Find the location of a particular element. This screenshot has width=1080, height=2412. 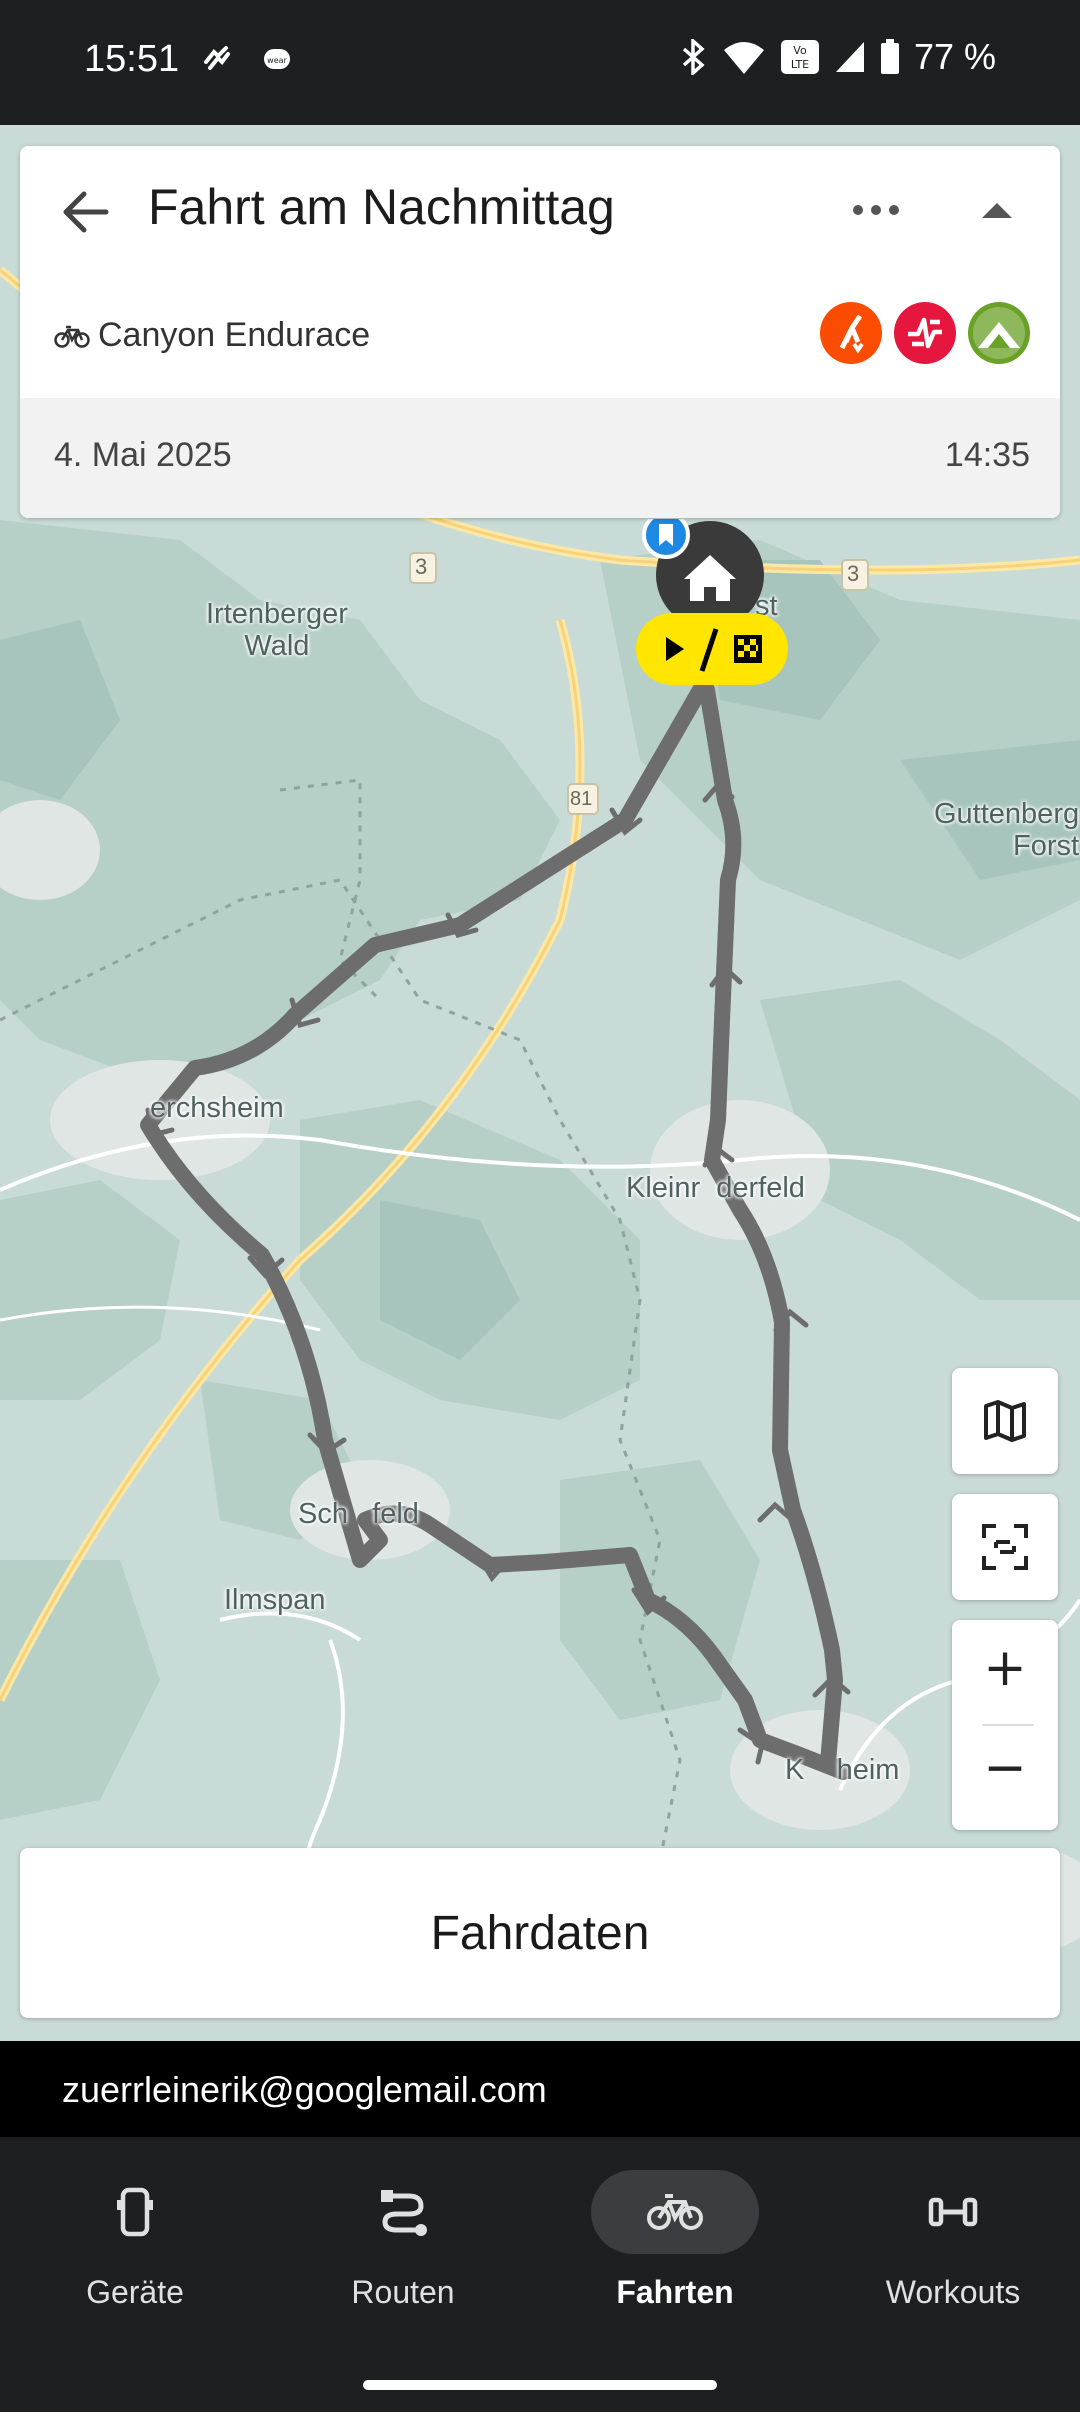

svg-text: wear is located at coordinates (277, 60).